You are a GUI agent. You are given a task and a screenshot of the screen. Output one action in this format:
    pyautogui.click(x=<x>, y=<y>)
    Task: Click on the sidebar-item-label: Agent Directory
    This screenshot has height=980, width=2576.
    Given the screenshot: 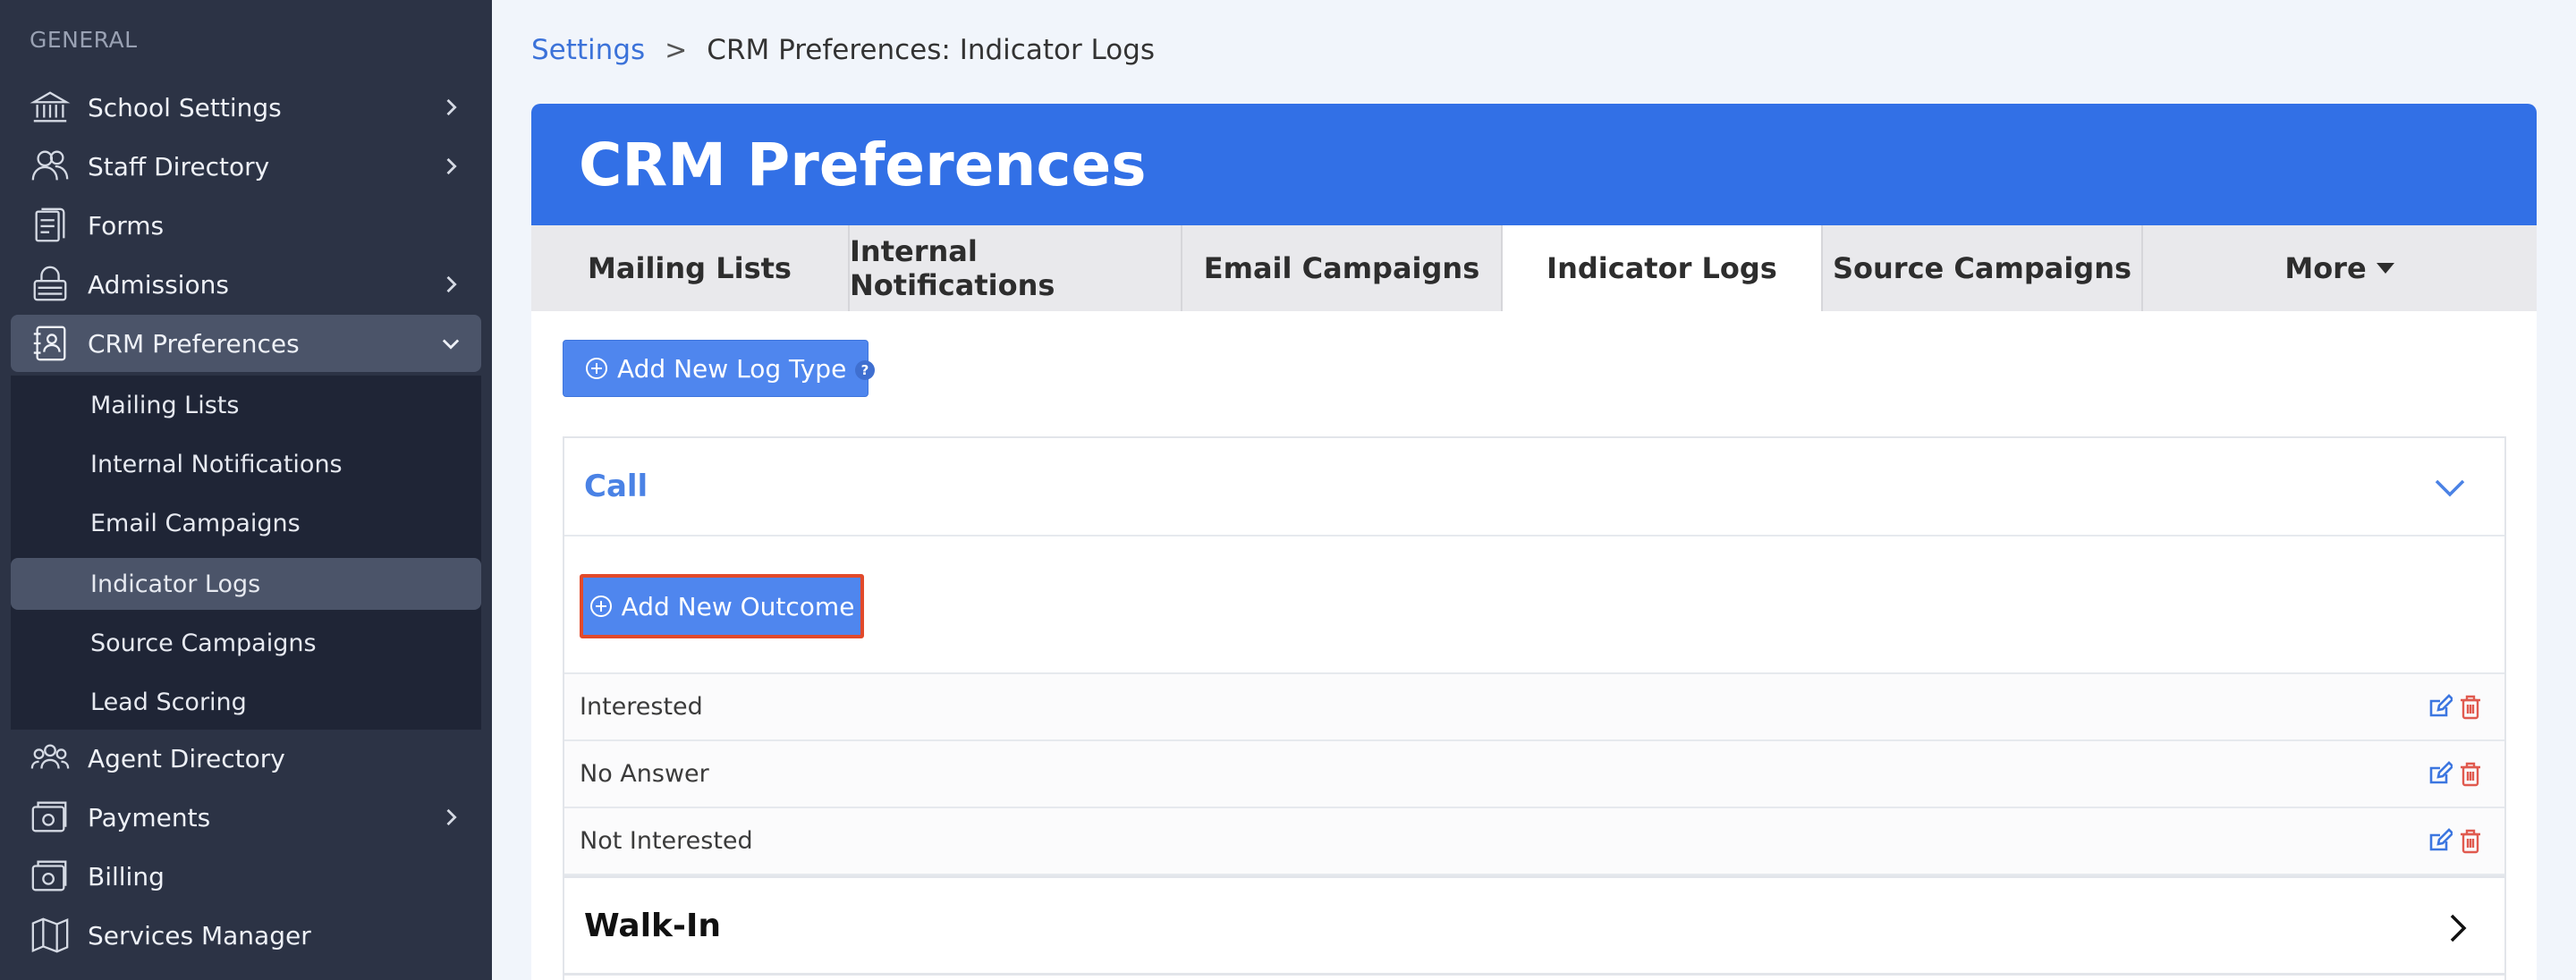 What is the action you would take?
    pyautogui.click(x=186, y=758)
    